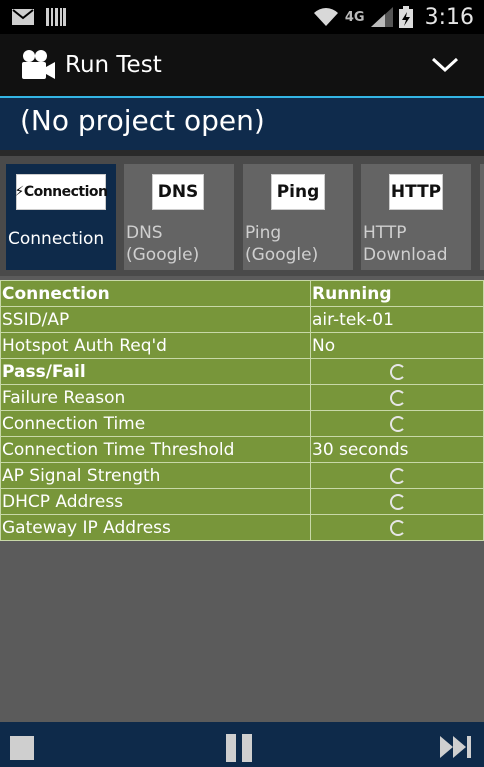  What do you see at coordinates (22, 748) in the screenshot?
I see `stop-icon` at bounding box center [22, 748].